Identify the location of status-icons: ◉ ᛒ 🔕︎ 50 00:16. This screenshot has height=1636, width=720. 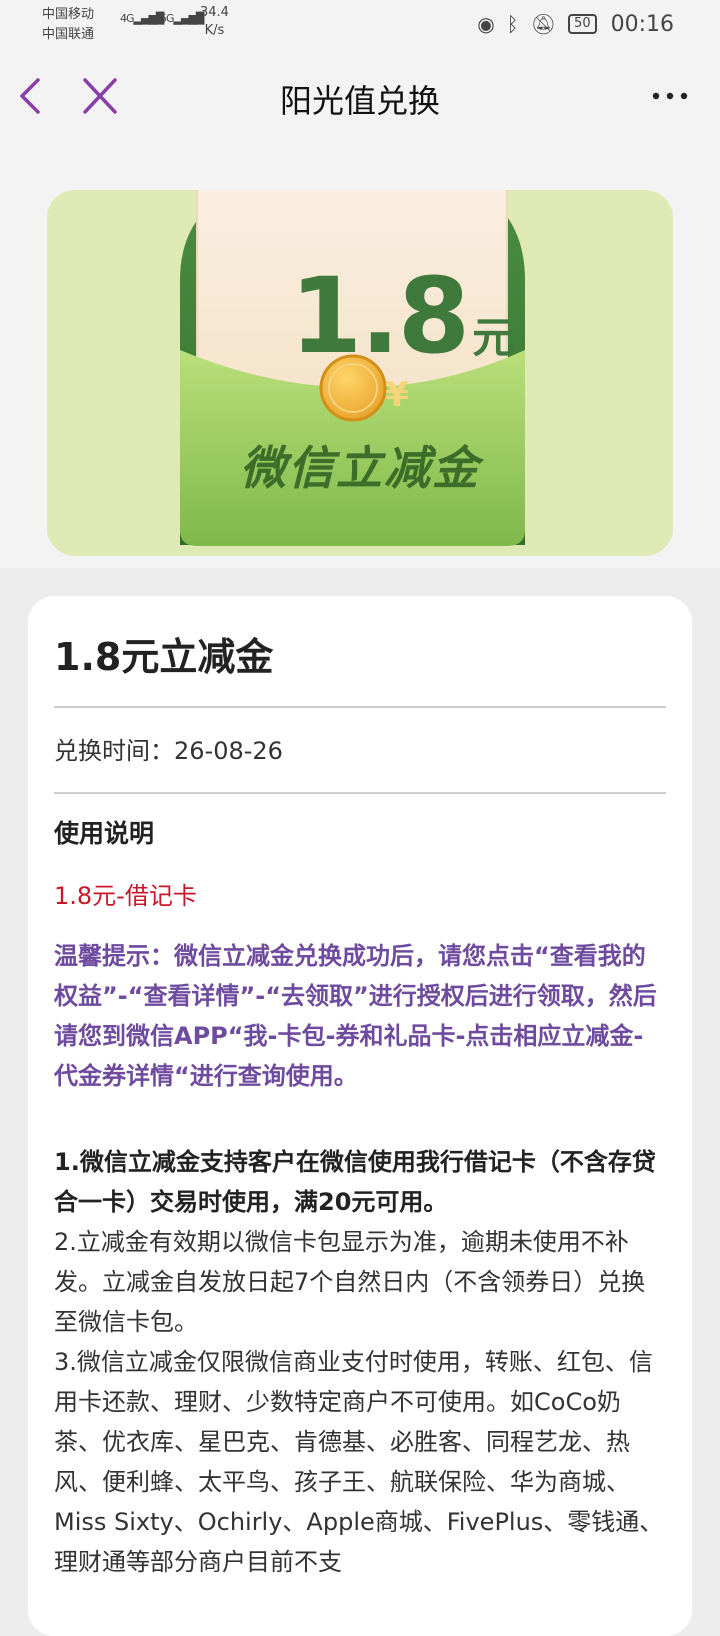
(575, 24).